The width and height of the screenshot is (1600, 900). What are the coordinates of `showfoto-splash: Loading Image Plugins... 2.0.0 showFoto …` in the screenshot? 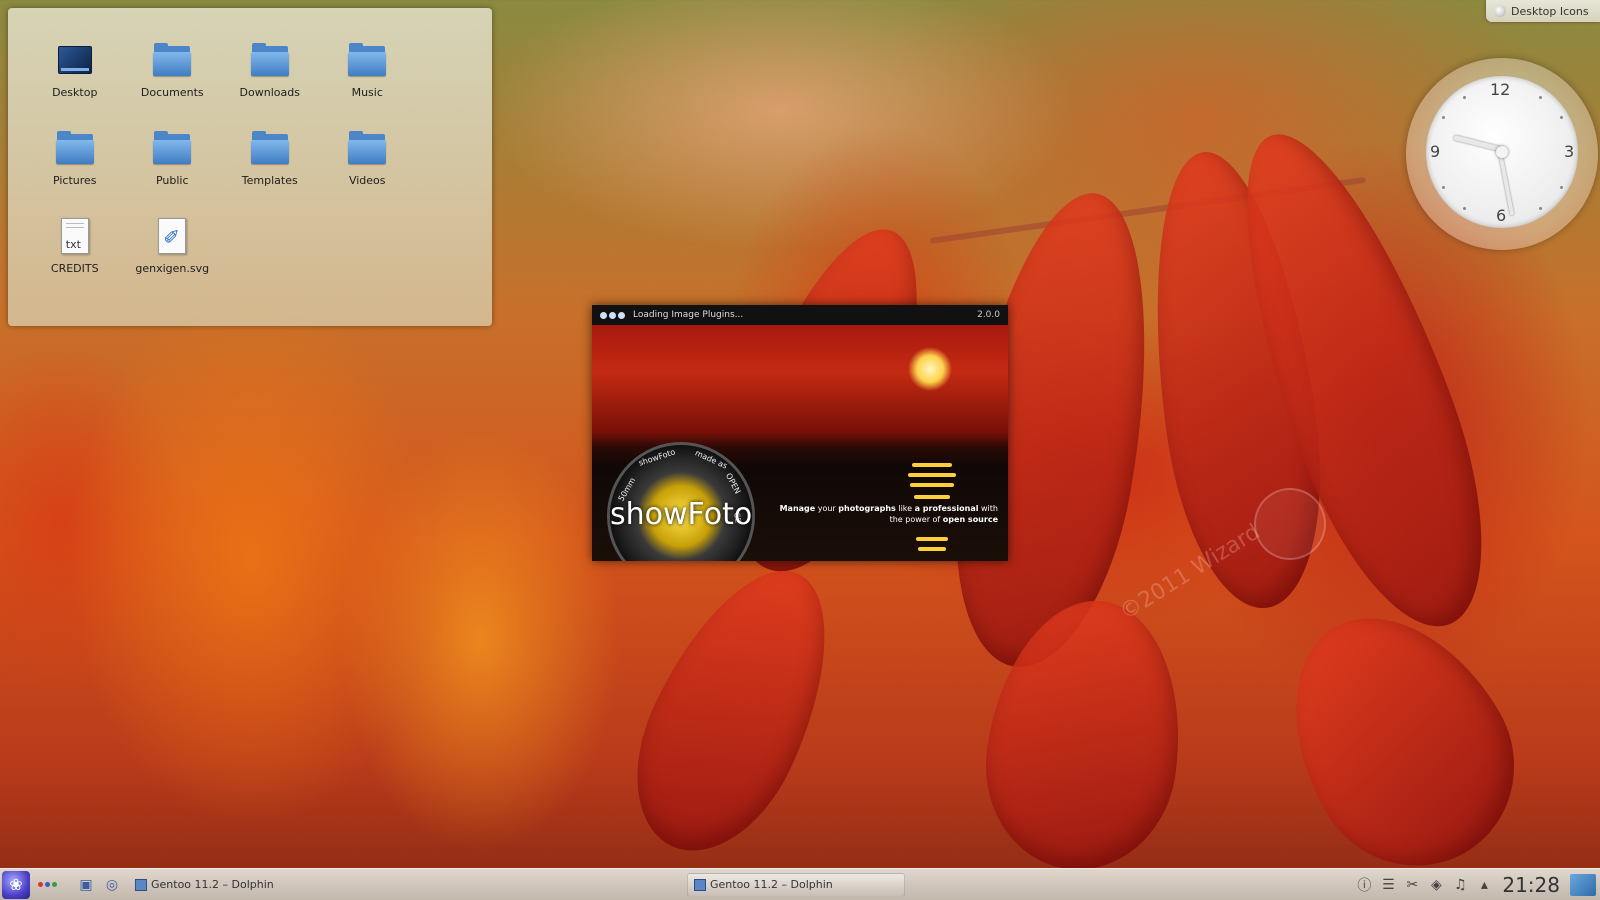 It's located at (800, 433).